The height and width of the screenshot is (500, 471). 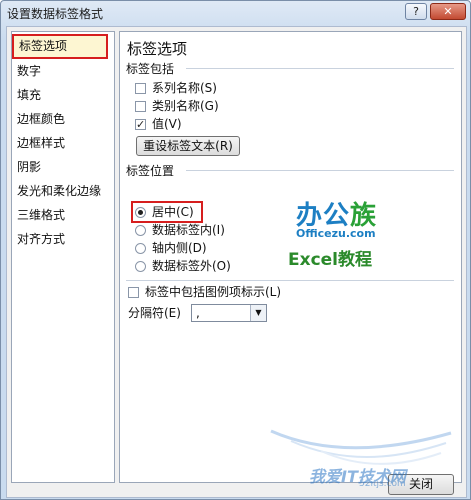 What do you see at coordinates (140, 266) in the screenshot?
I see `position-outside-end-radio` at bounding box center [140, 266].